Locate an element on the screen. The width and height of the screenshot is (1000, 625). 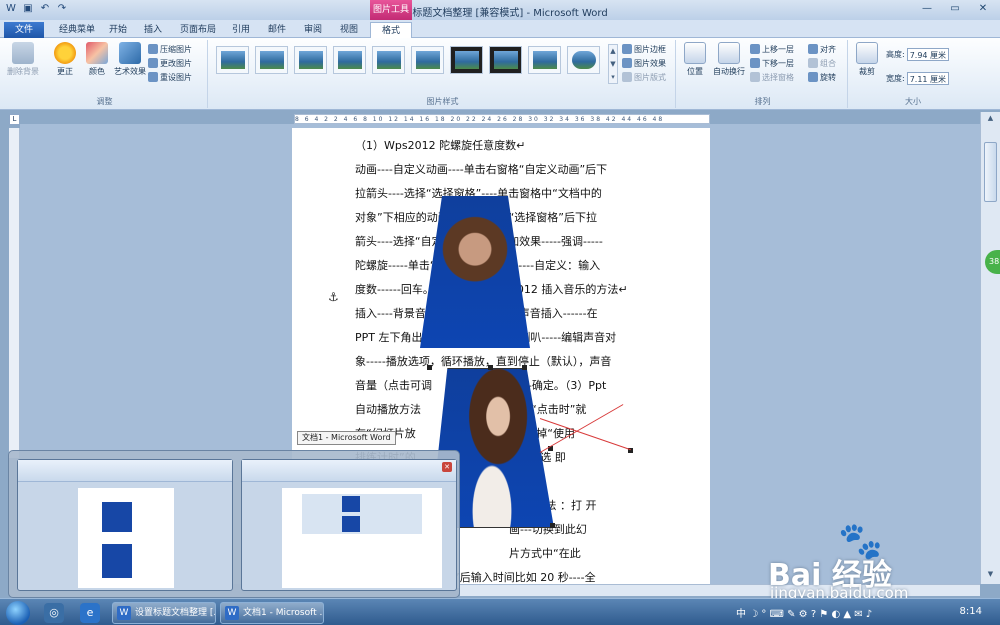
window-title: 设置标题文档整理 [兼容模式] - Microsoft Word is located at coordinates (500, 13).